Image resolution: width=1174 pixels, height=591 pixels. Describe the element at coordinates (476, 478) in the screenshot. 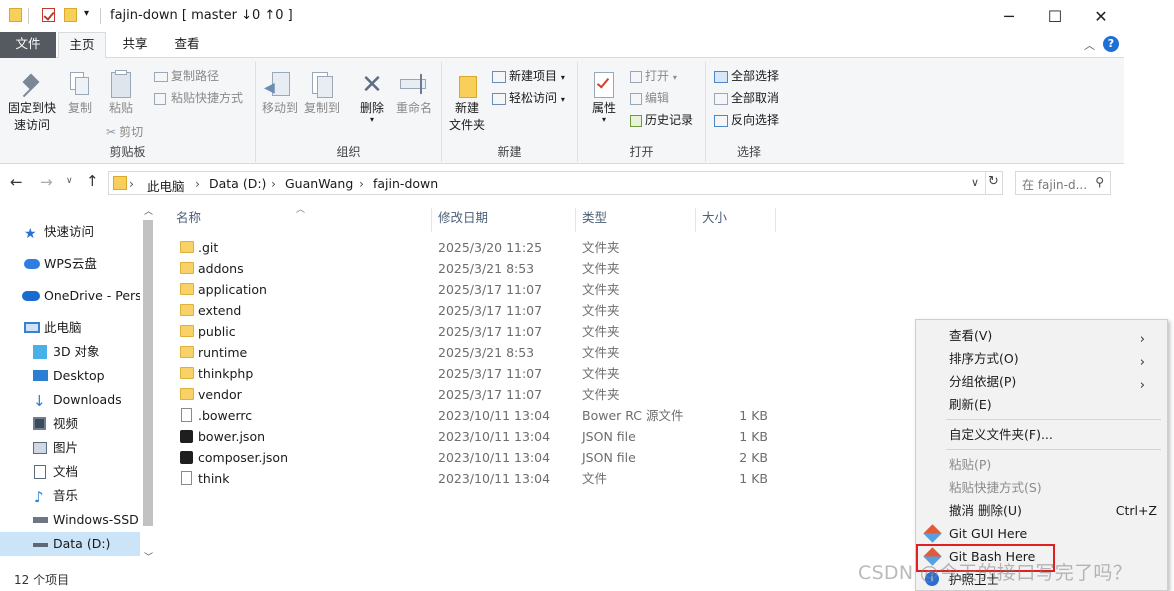

I see `file-row: think 2023/10/11 13:04 文件 1 KB` at that location.